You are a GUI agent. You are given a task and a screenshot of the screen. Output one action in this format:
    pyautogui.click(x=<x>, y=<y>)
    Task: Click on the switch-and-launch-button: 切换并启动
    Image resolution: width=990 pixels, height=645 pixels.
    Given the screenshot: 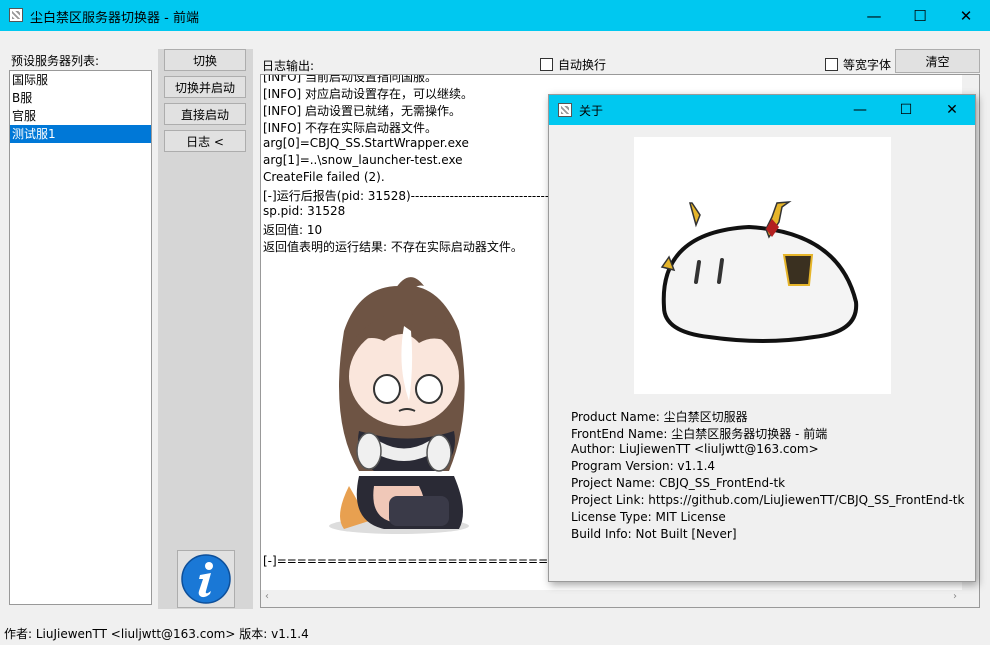 What is the action you would take?
    pyautogui.click(x=205, y=87)
    